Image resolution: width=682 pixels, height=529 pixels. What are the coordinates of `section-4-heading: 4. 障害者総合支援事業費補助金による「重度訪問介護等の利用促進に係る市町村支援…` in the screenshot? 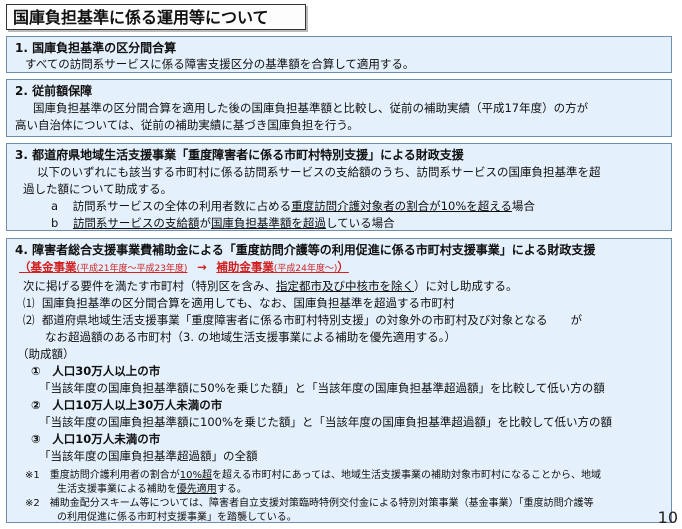 It's located at (305, 250).